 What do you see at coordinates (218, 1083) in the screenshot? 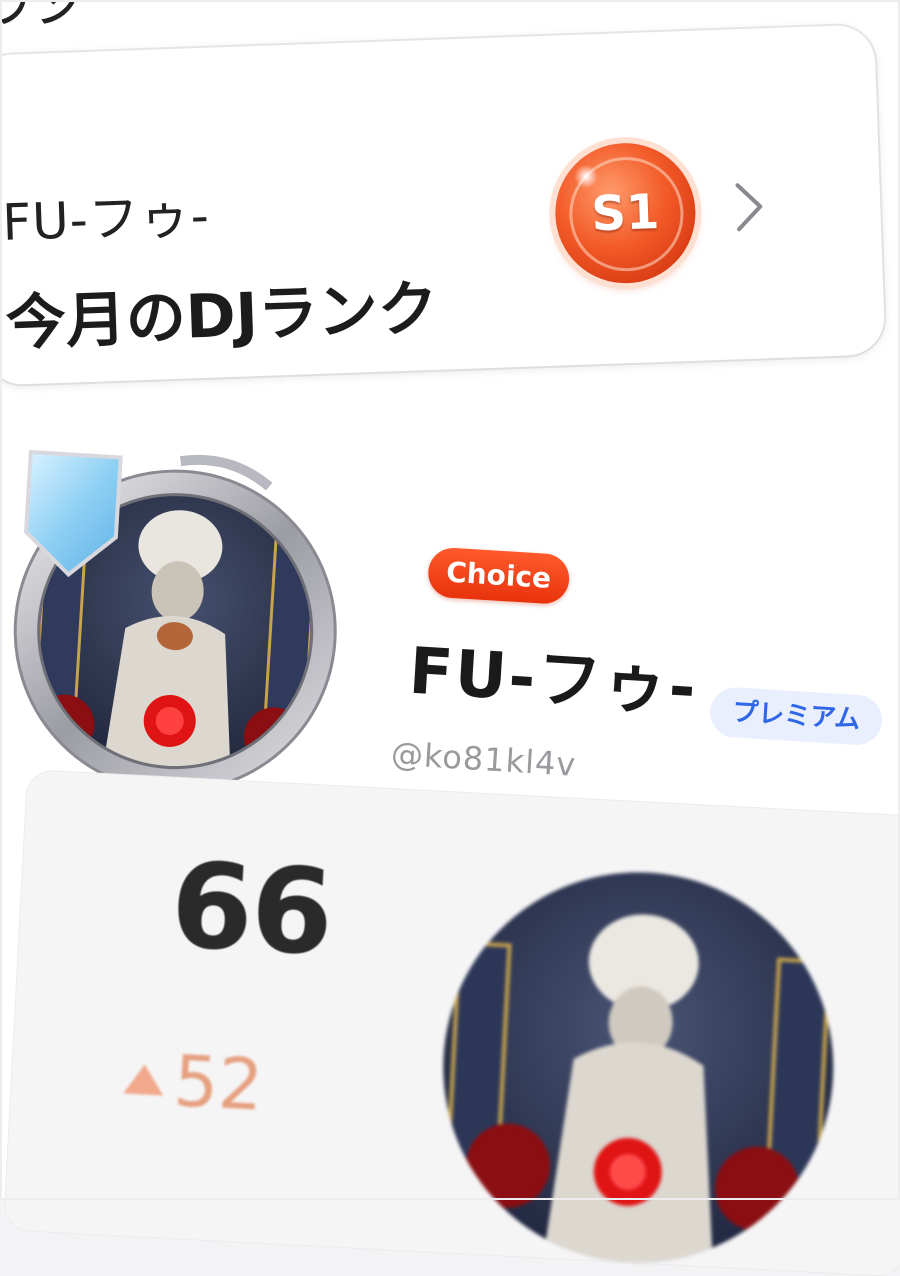
I see `rank-change-value: 52` at bounding box center [218, 1083].